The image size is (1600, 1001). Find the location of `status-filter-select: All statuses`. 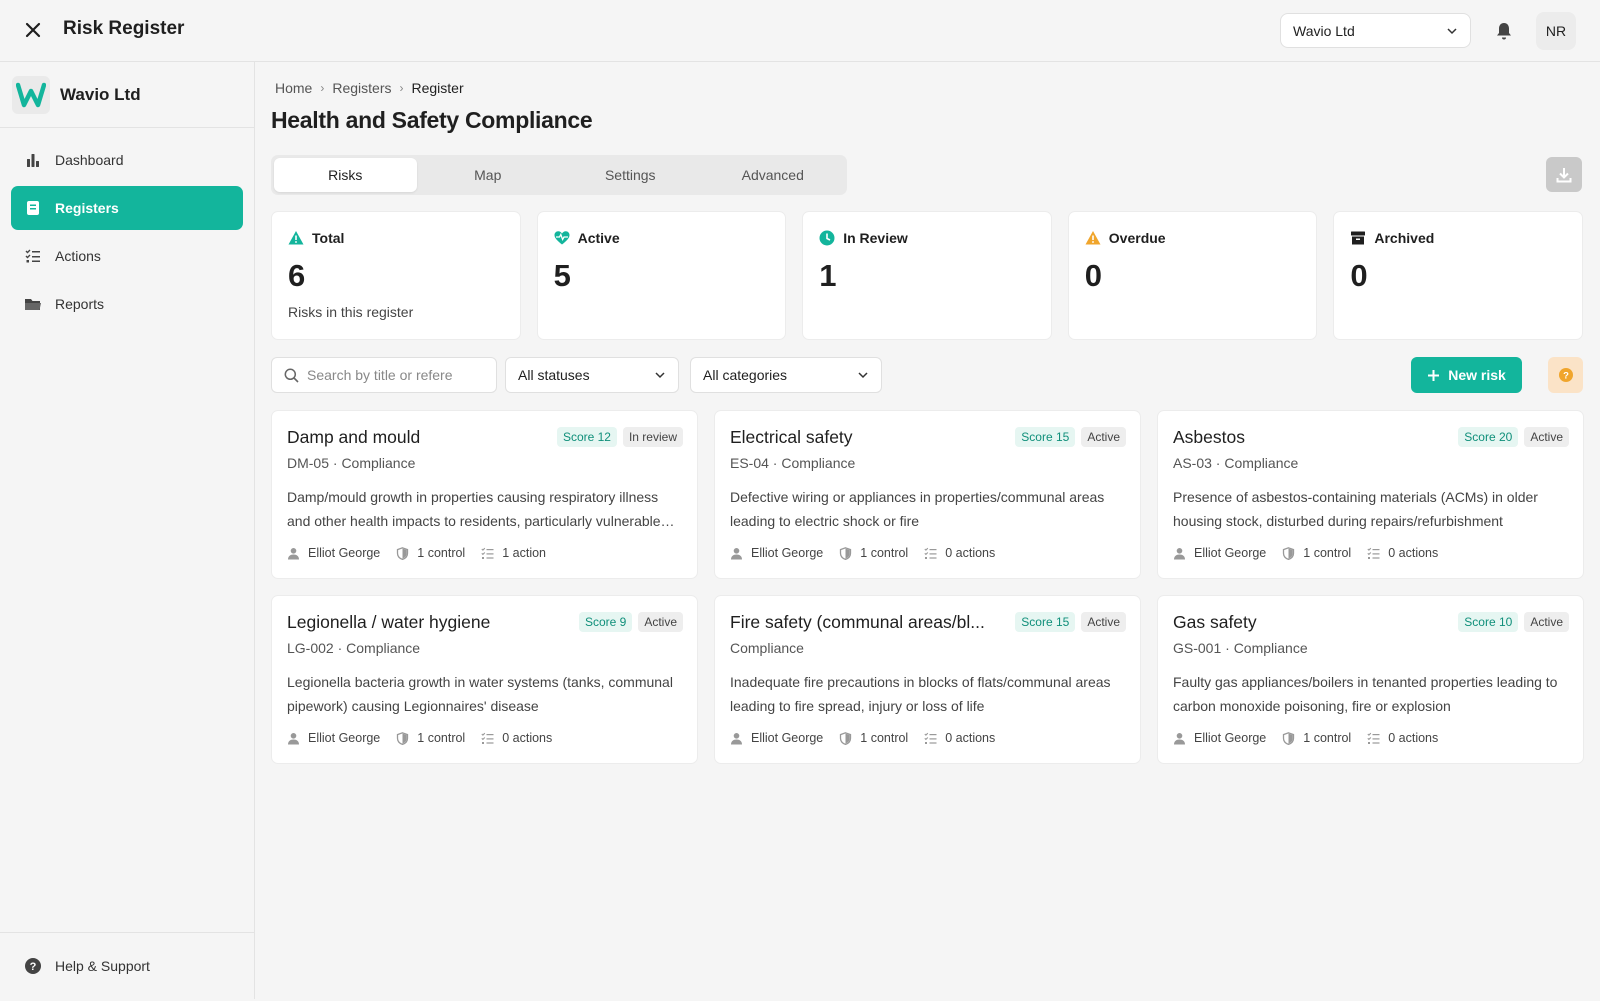

status-filter-select: All statuses is located at coordinates (592, 375).